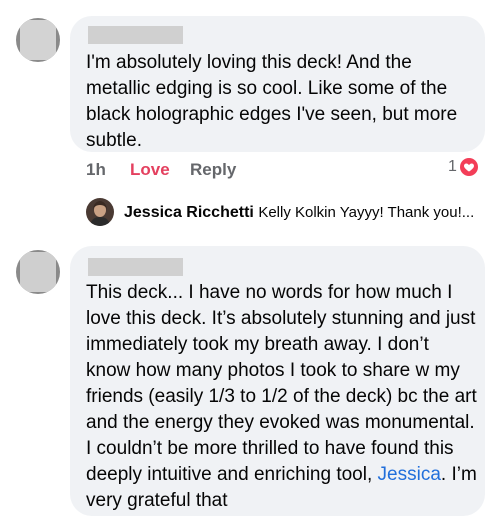 This screenshot has width=500, height=516. What do you see at coordinates (96, 170) in the screenshot?
I see `comment-timestamp: 1h` at bounding box center [96, 170].